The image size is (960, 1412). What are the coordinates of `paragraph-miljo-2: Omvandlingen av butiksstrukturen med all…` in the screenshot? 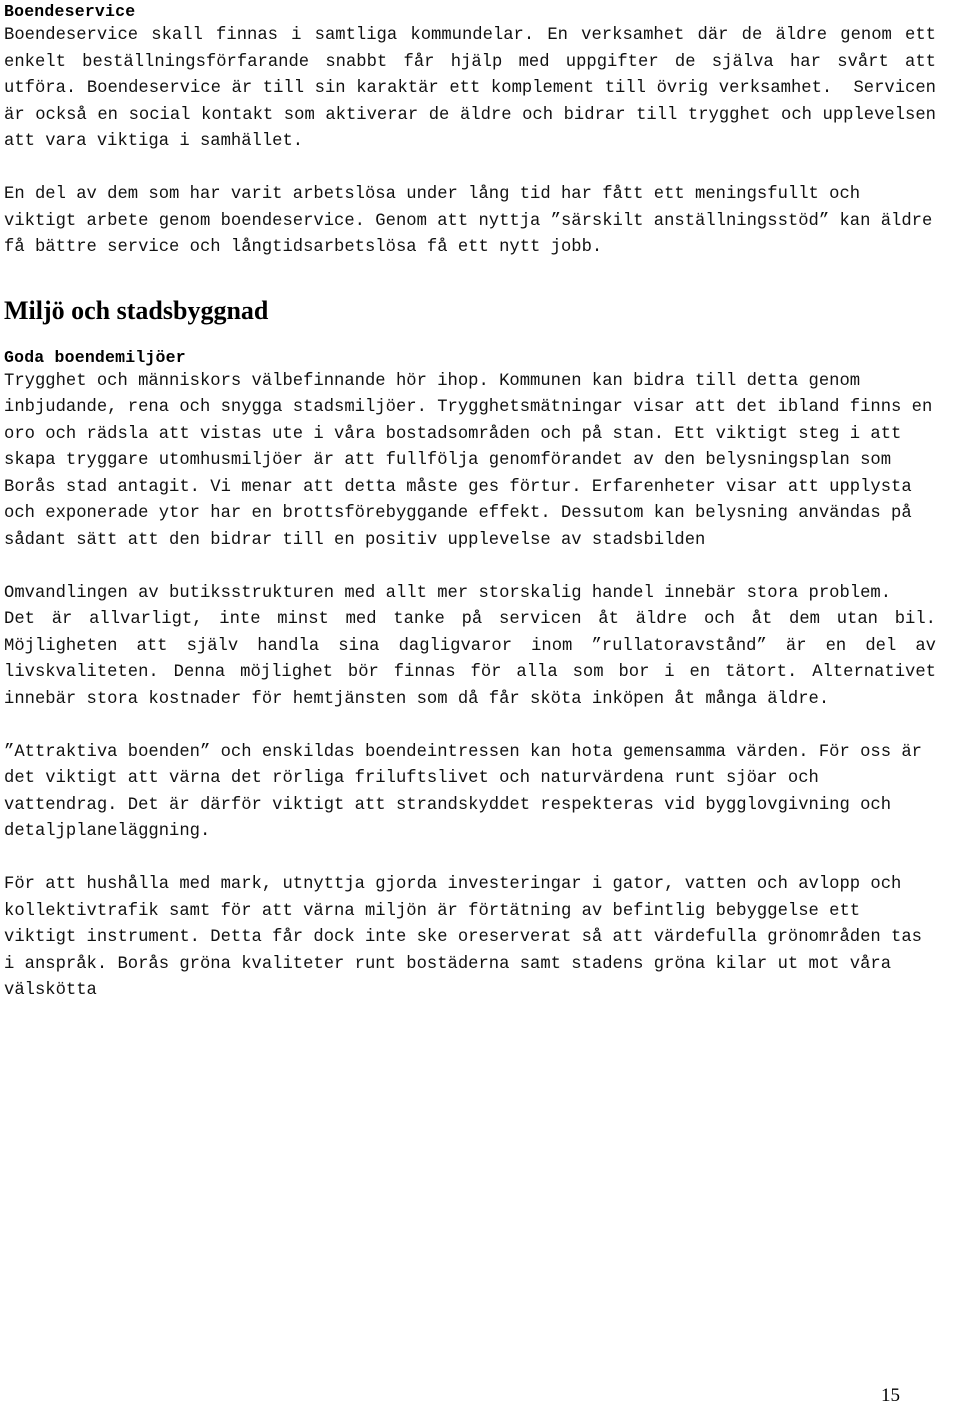 It's located at (448, 593).